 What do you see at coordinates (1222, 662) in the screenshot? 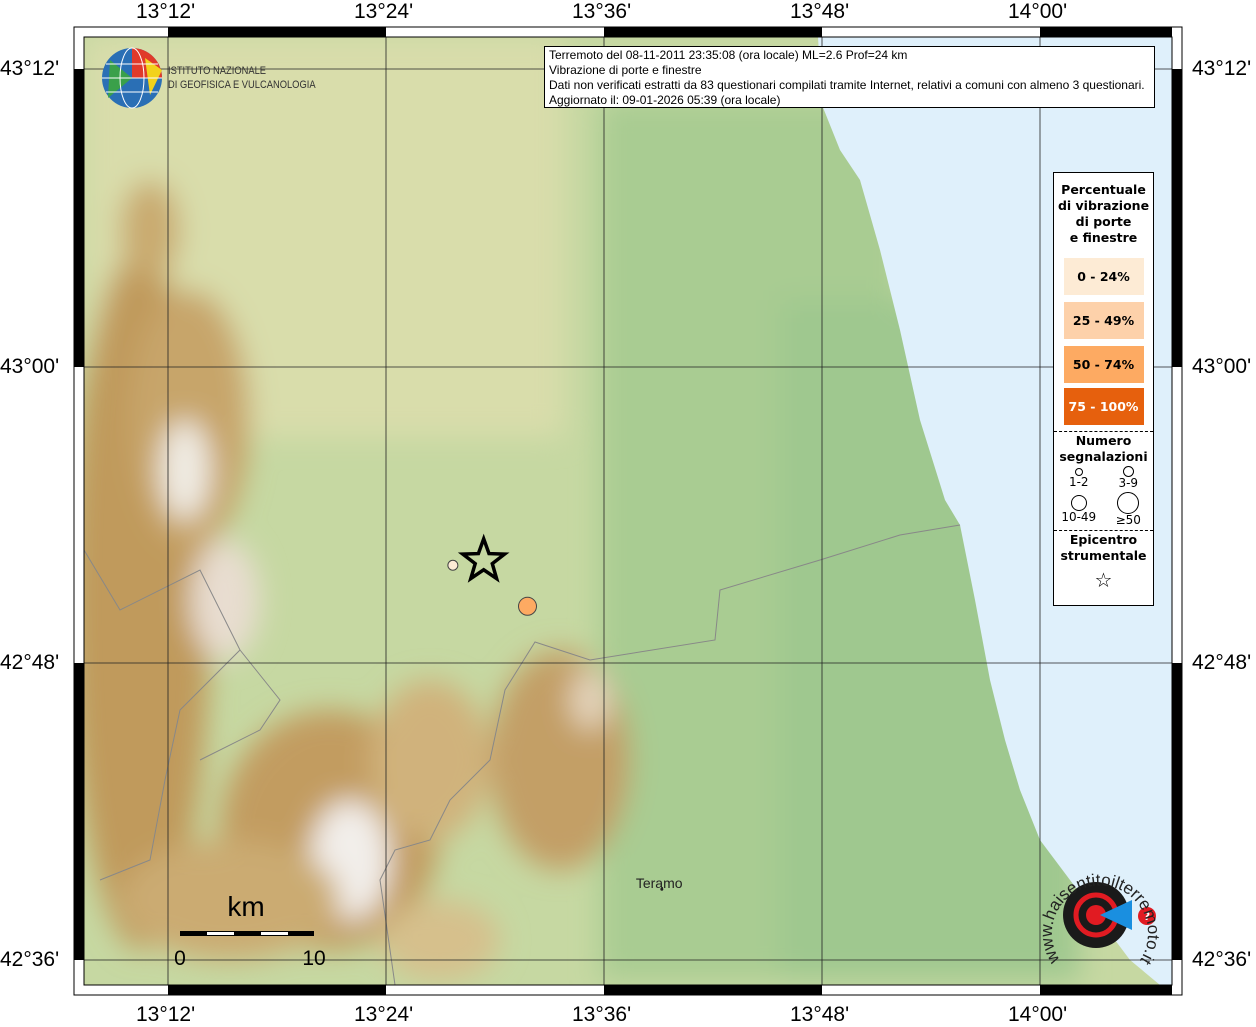
I see `lat-label-right: 42°48'` at bounding box center [1222, 662].